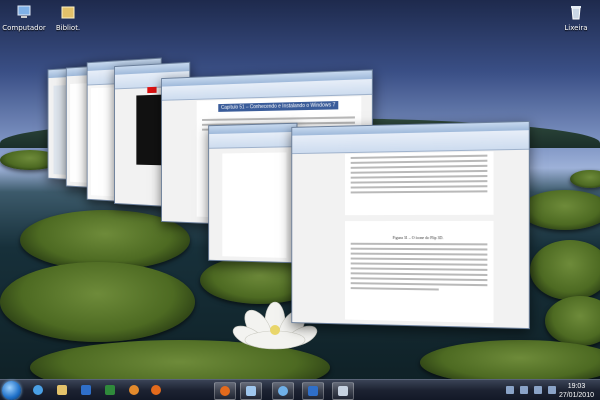 The image size is (600, 400). I want to click on document-page-lower: Figura 31 – O ícone do Flip 3D., so click(419, 272).